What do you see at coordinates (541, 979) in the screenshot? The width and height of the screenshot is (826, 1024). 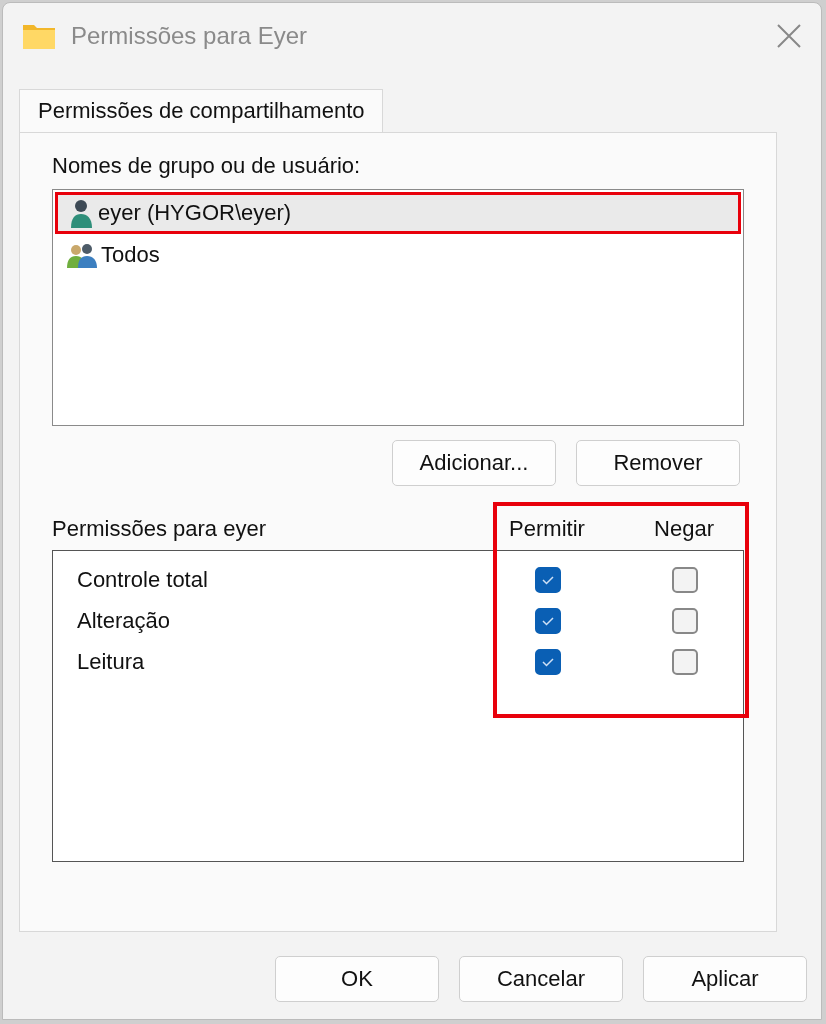 I see `dialog-button: Cancelar` at bounding box center [541, 979].